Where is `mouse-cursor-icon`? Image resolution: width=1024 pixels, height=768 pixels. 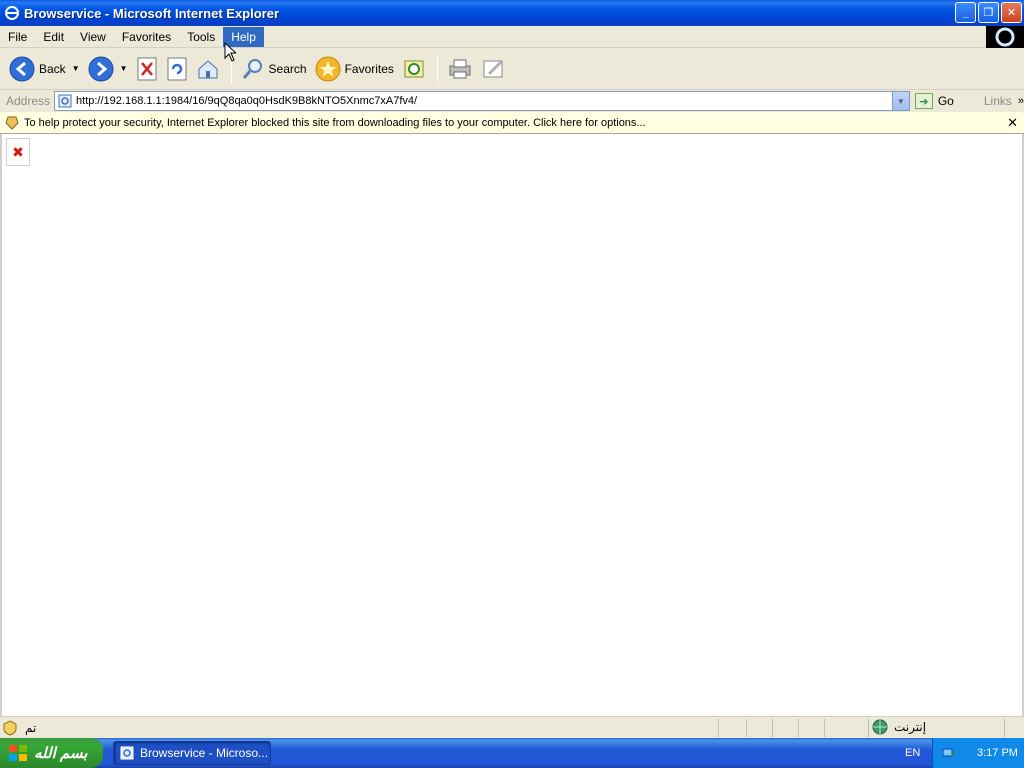
mouse-cursor-icon is located at coordinates (230, 52).